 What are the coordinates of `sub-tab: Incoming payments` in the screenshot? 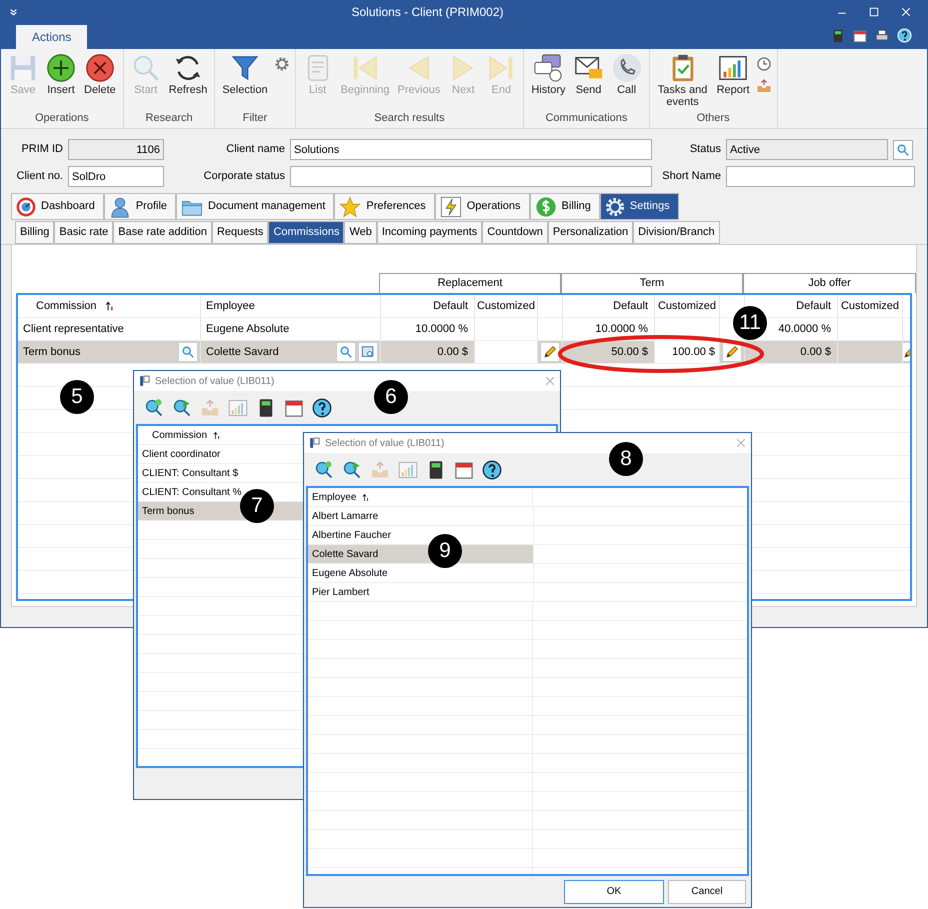 It's located at (429, 232).